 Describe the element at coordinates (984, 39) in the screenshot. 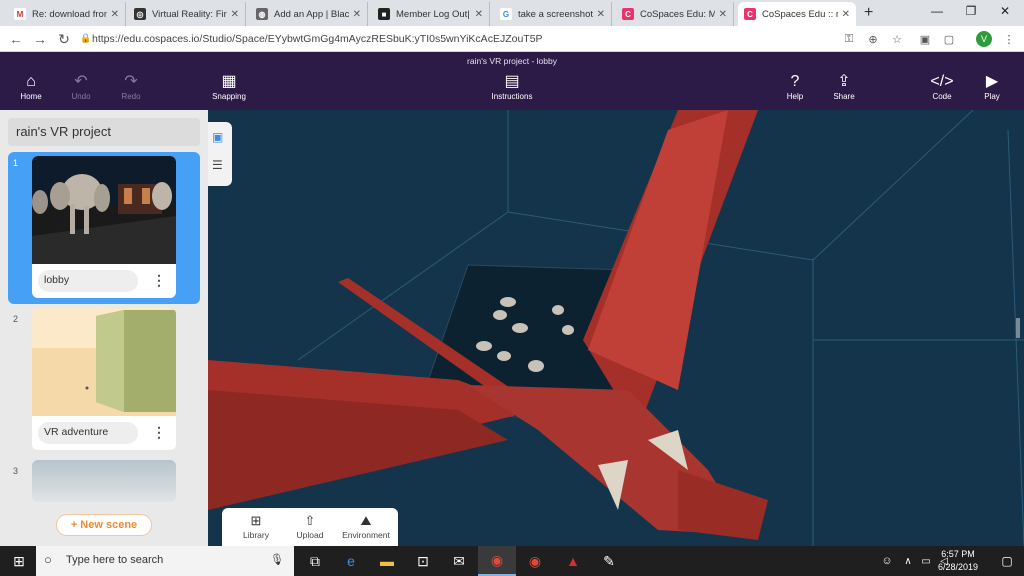

I see `profile-avatar: V` at that location.